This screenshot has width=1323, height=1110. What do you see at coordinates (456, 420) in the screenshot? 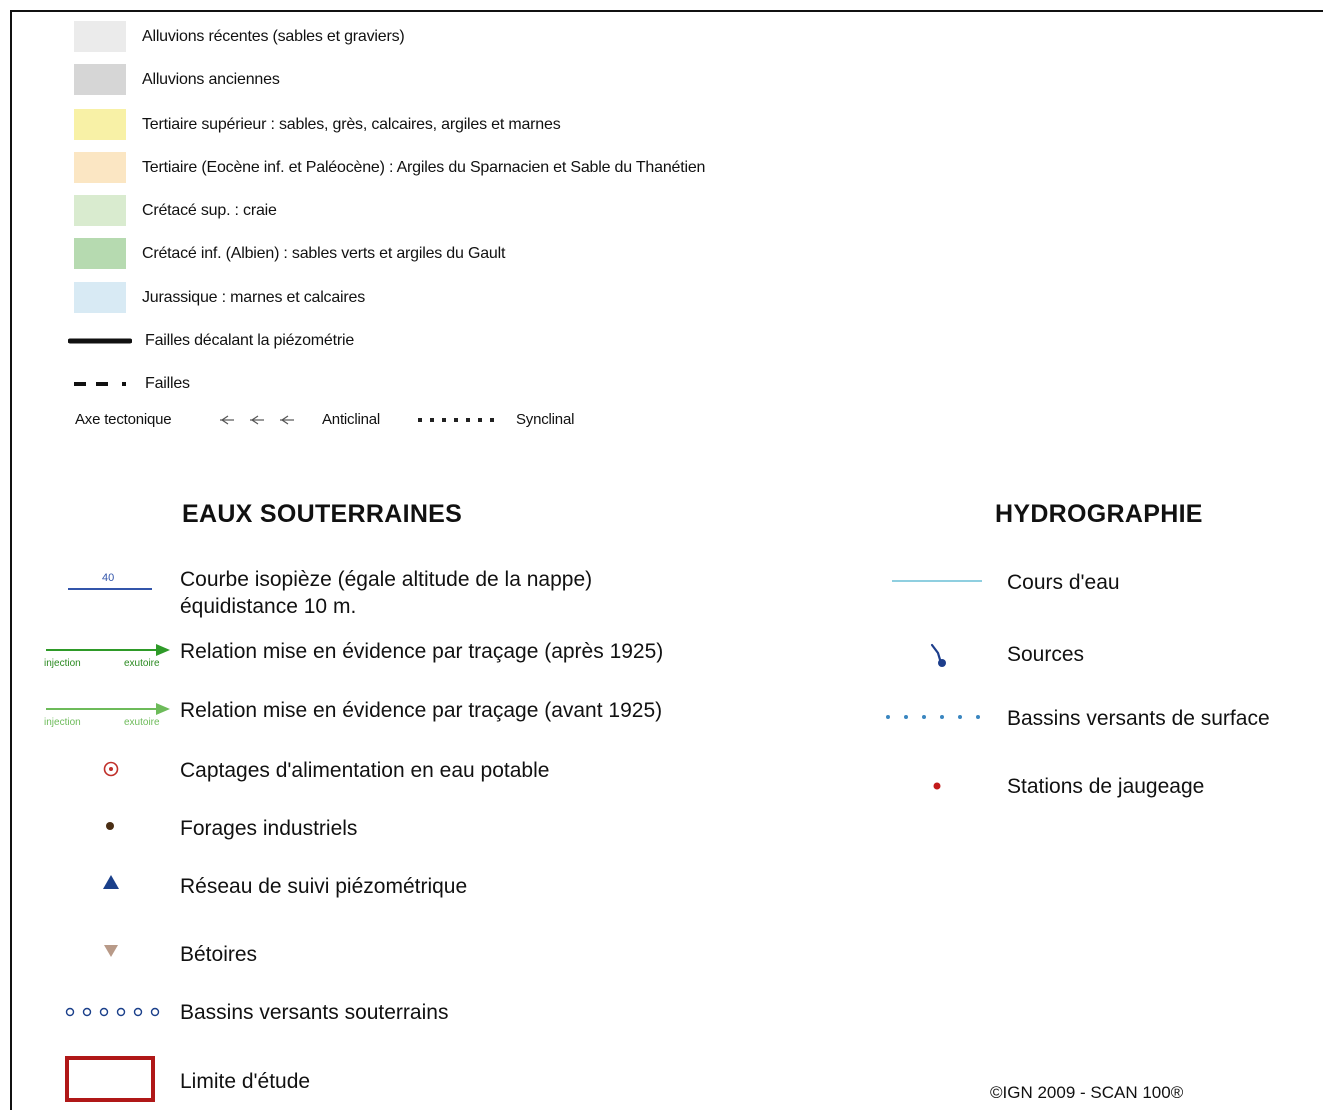
I see `syncline-icon` at bounding box center [456, 420].